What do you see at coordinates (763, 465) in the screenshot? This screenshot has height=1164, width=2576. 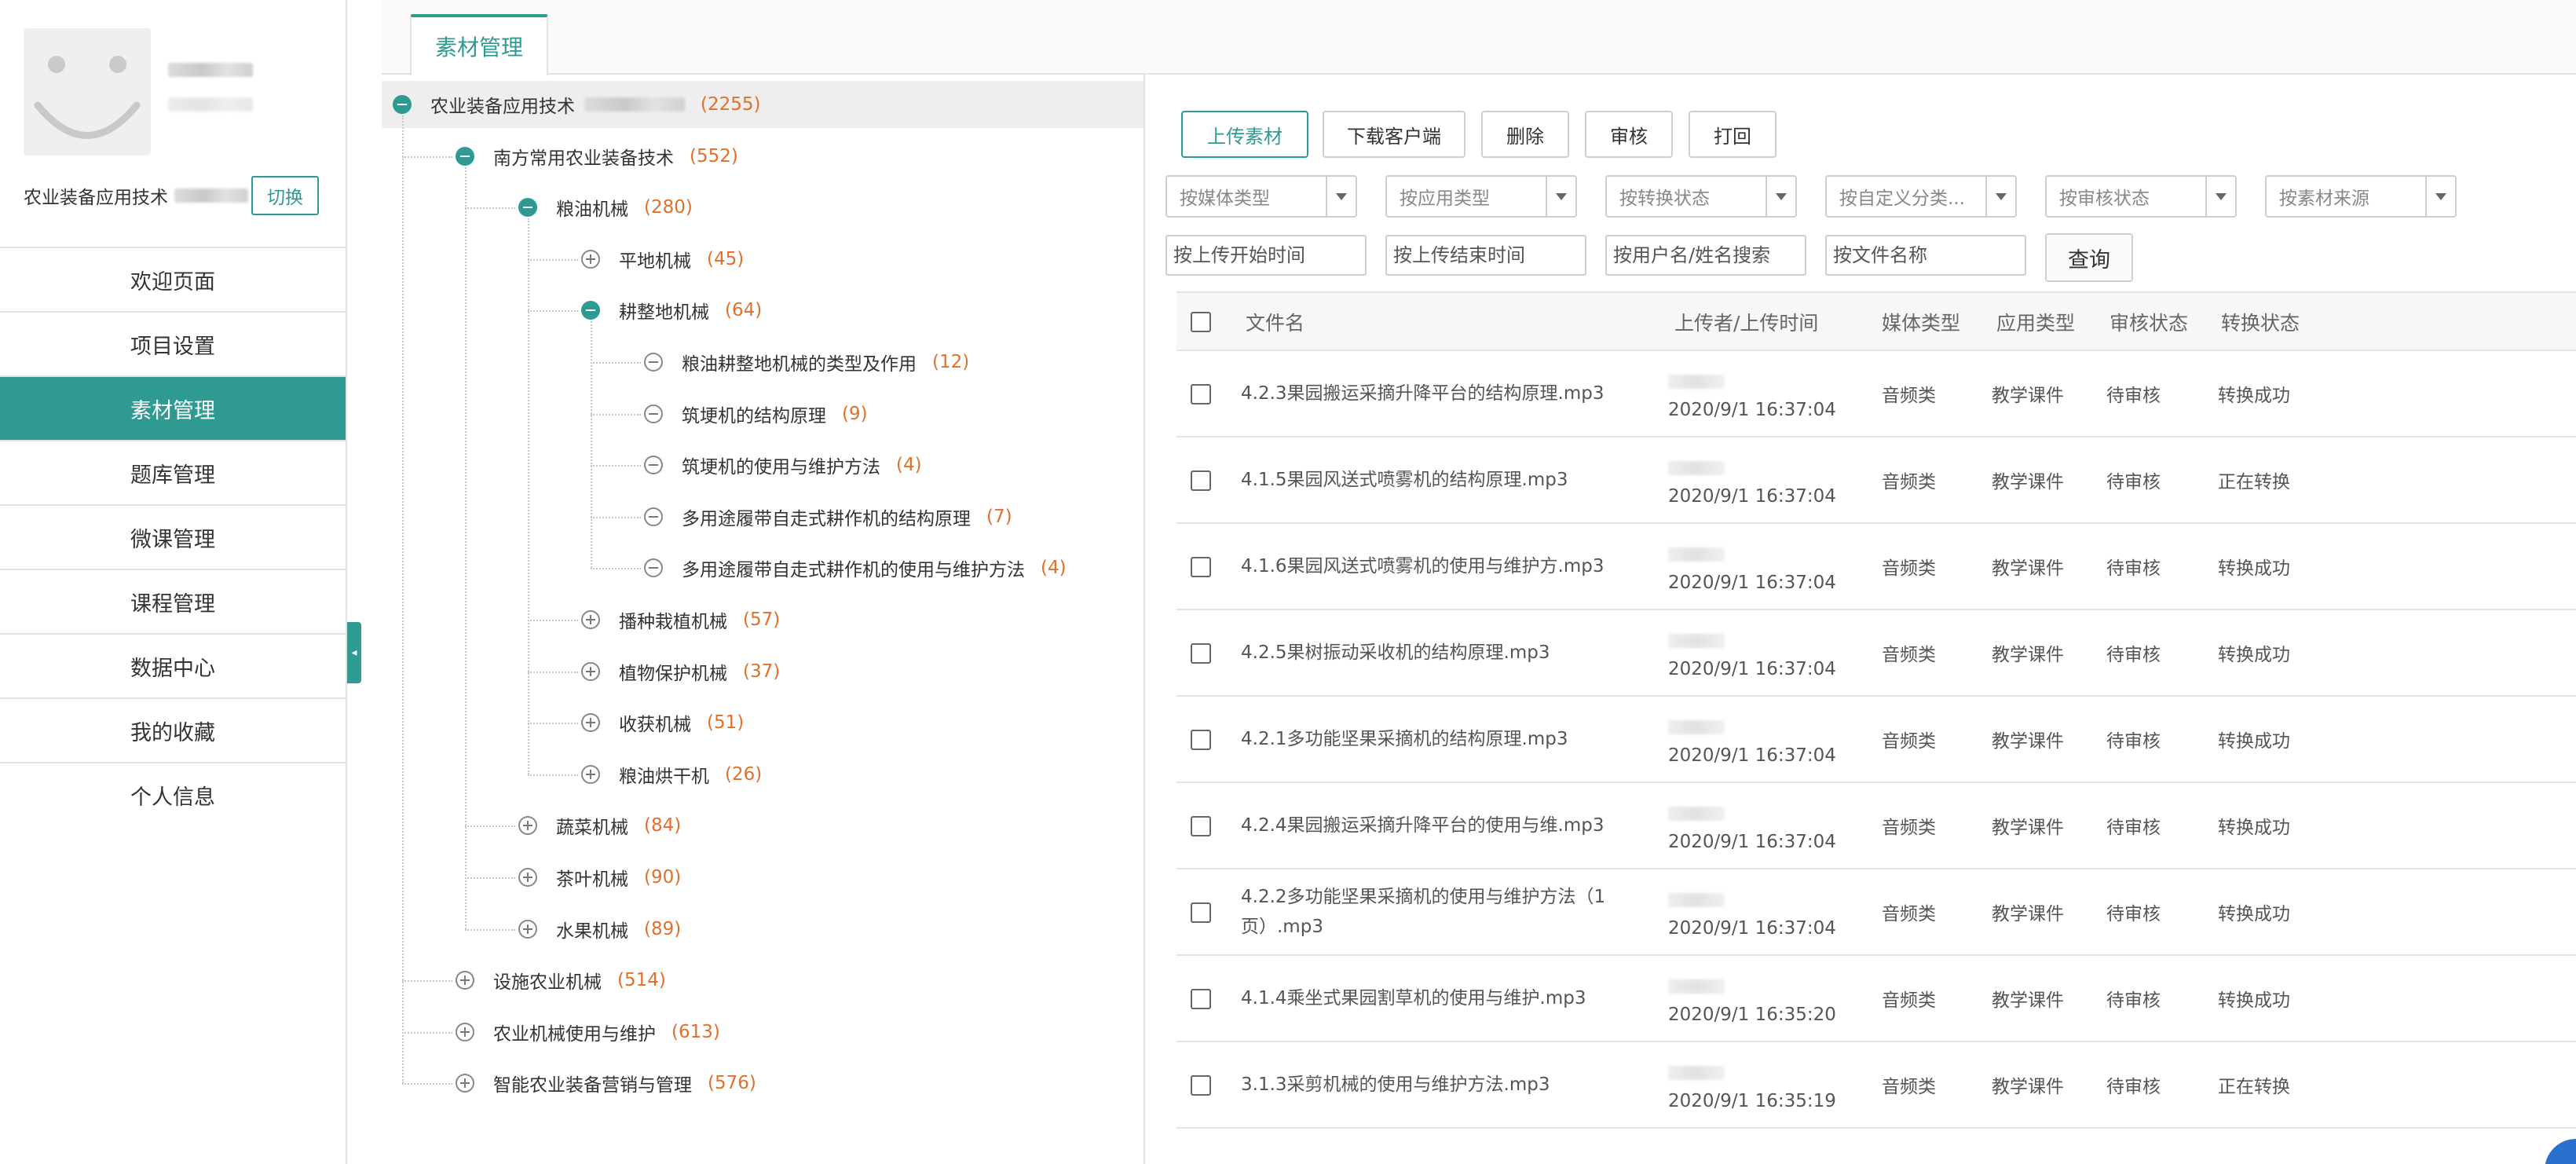 I see `tree-node: 筑埂机的使用与维护方法 (4)` at bounding box center [763, 465].